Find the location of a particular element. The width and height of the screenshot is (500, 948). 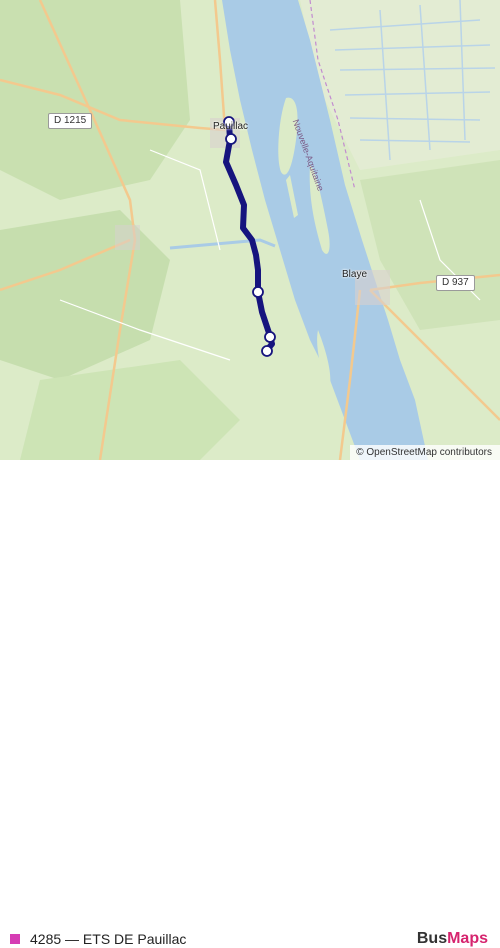

town-area is located at coordinates (127, 237).